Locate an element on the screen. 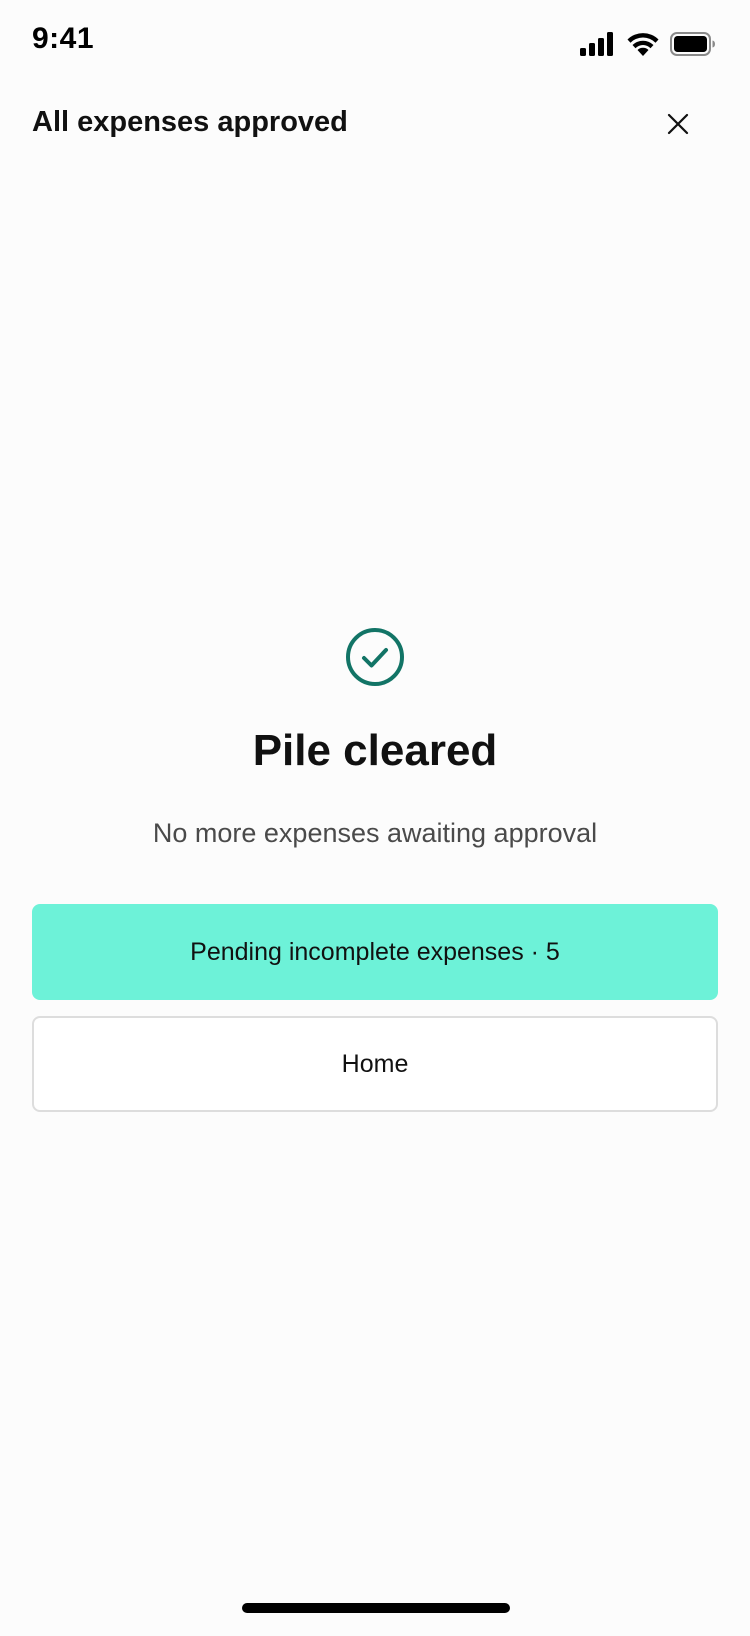 This screenshot has height=1636, width=750. check-circle-icon is located at coordinates (375, 657).